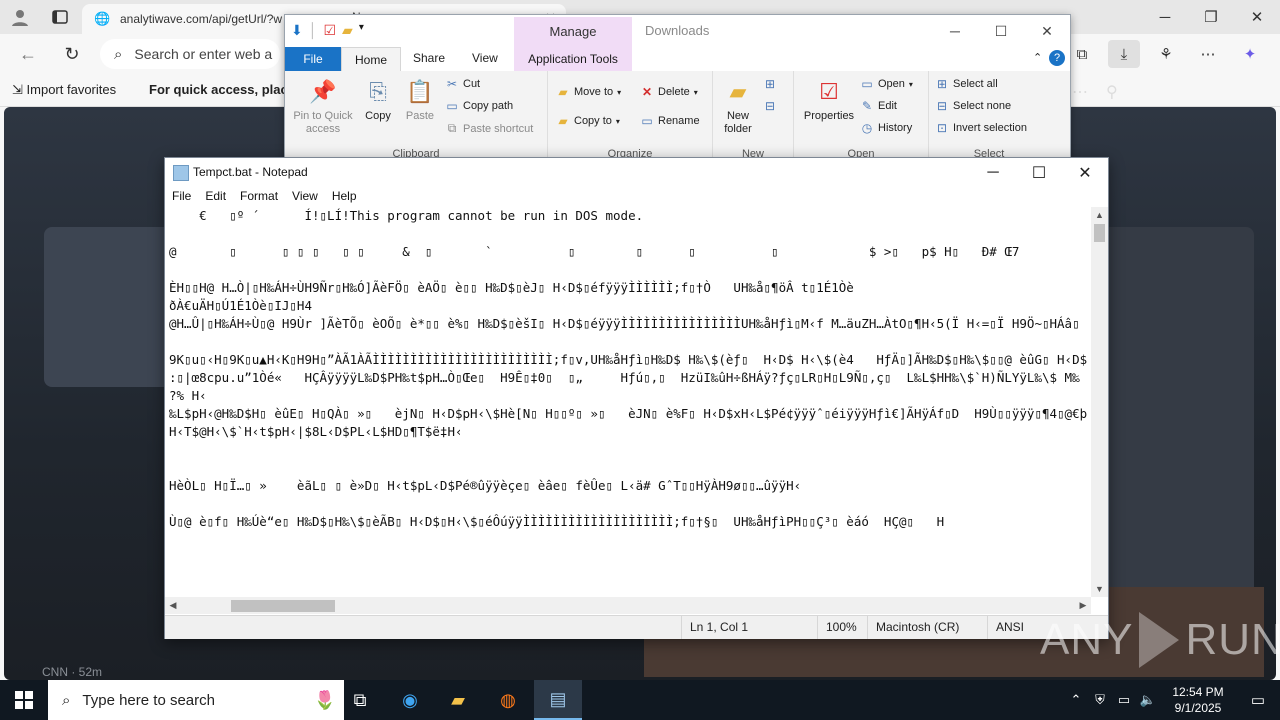  I want to click on scroll-left-icon: ◀, so click(173, 605).